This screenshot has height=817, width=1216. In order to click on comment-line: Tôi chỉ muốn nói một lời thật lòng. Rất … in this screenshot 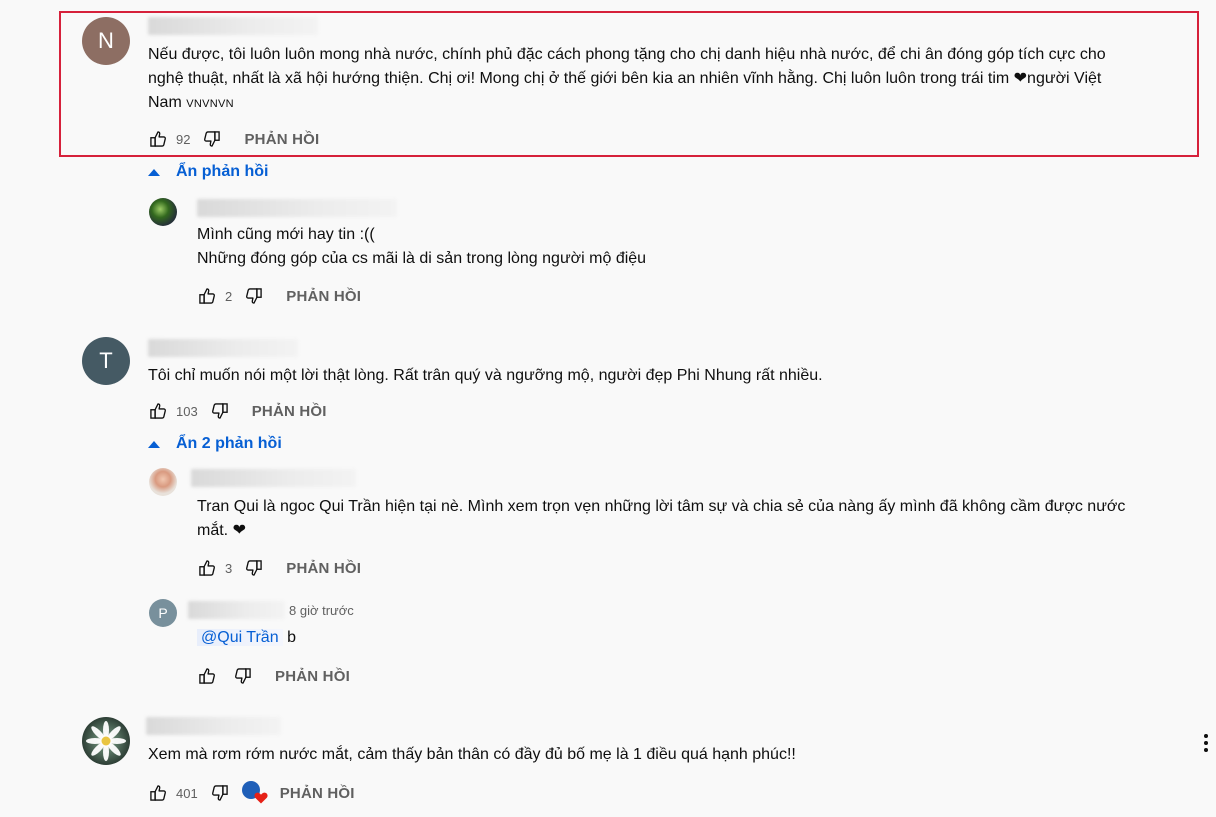, I will do `click(485, 375)`.